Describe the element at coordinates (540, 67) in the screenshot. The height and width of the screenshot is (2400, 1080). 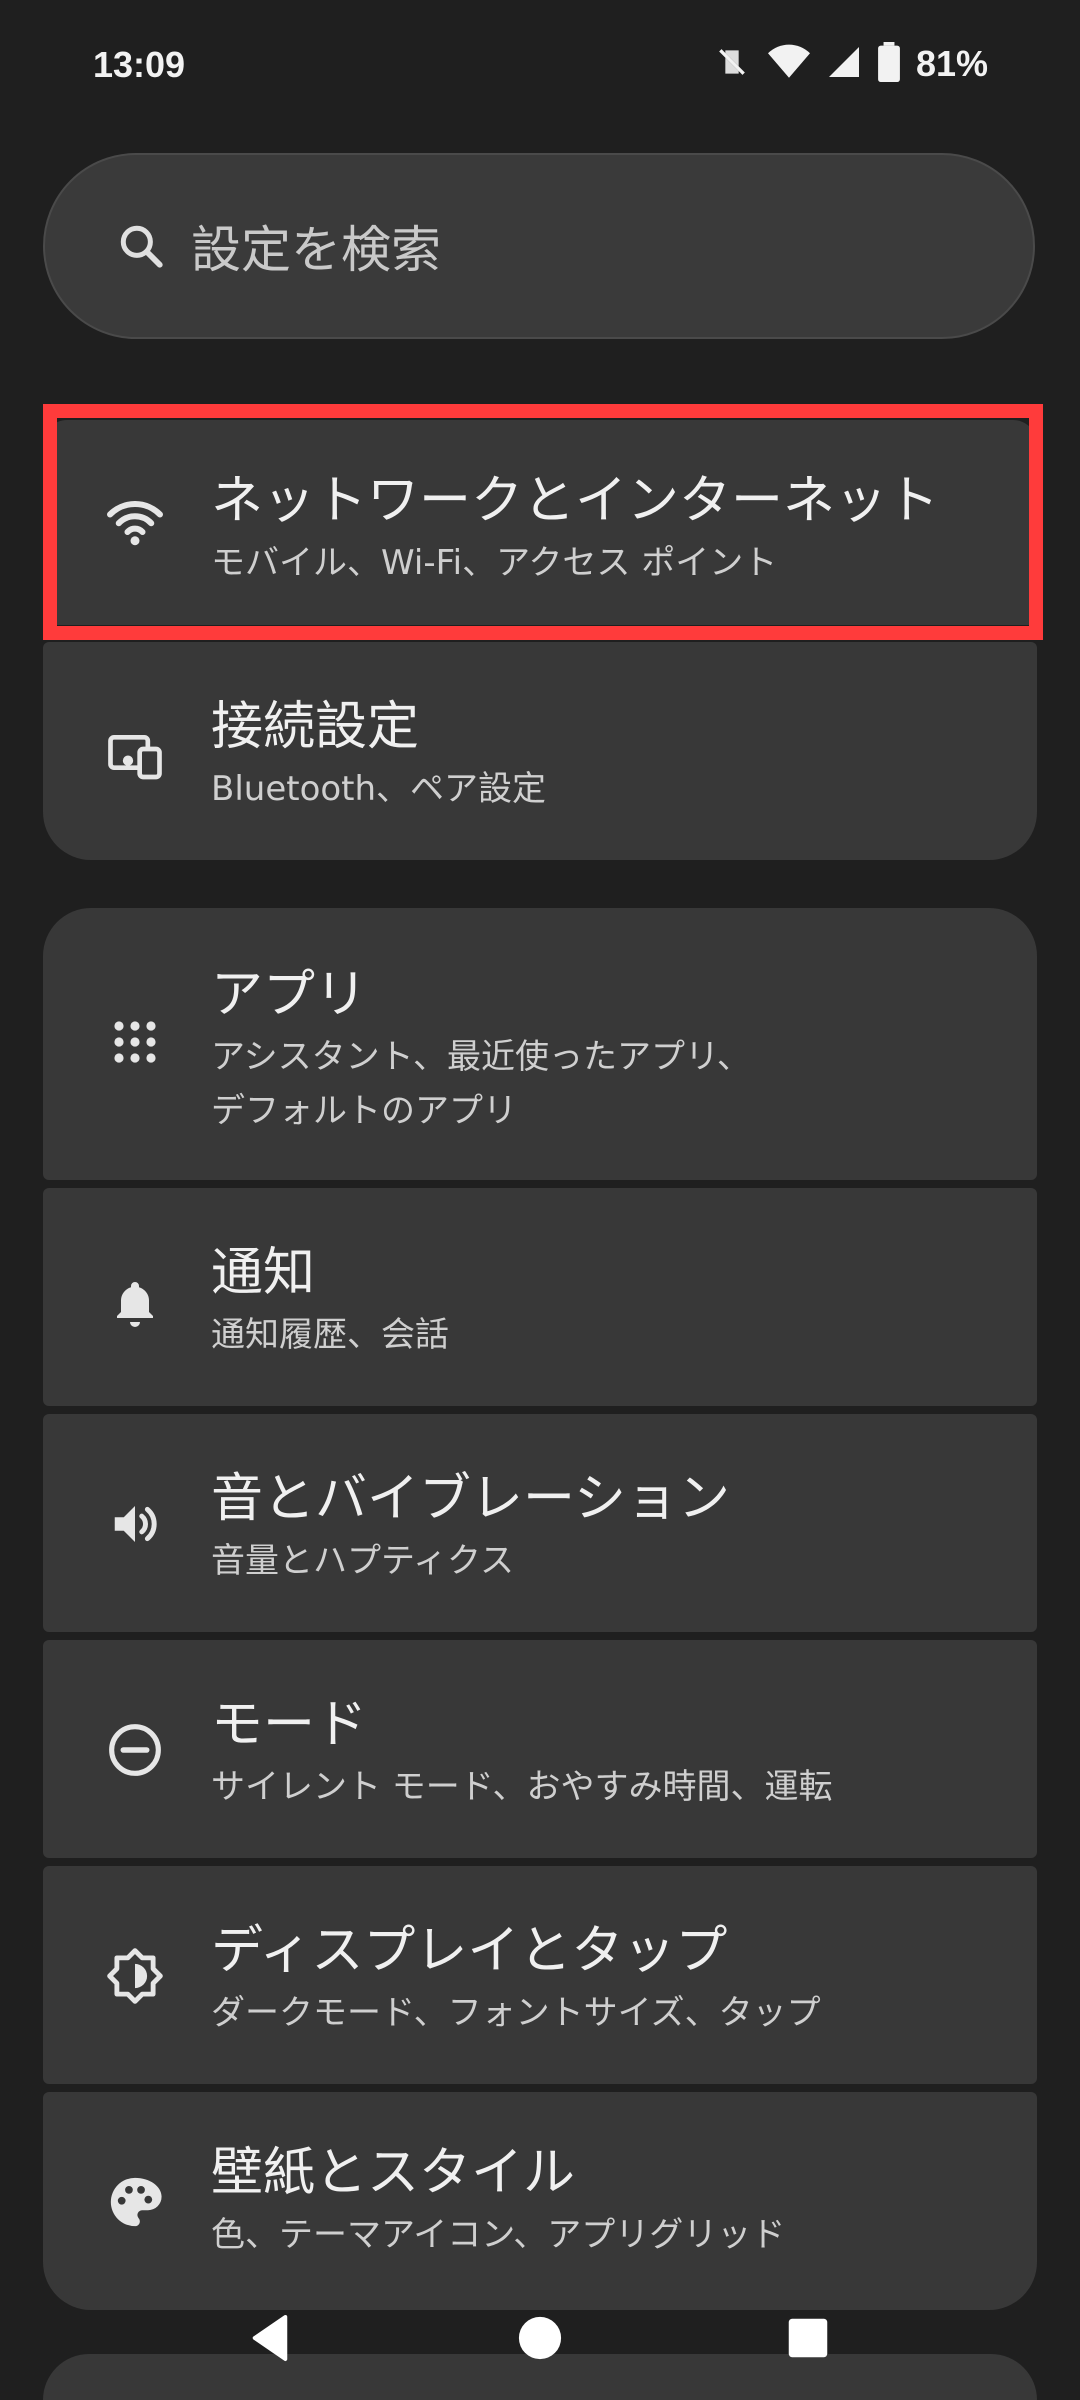
I see `status-bar: 13:09 81%` at that location.